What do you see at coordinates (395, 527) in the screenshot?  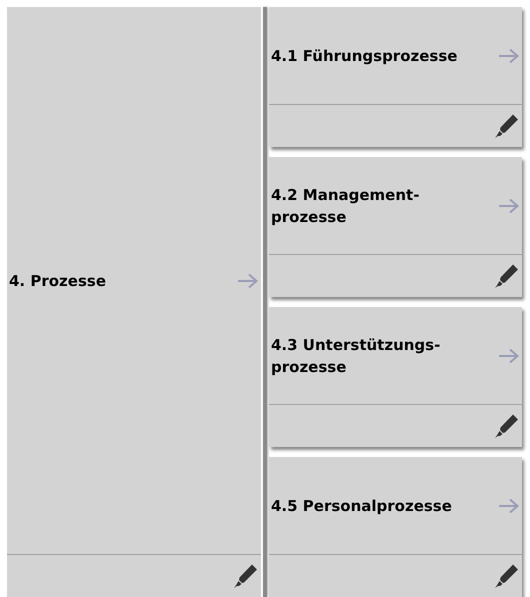 I see `sub-tile: 4.5 Personalprozesse` at bounding box center [395, 527].